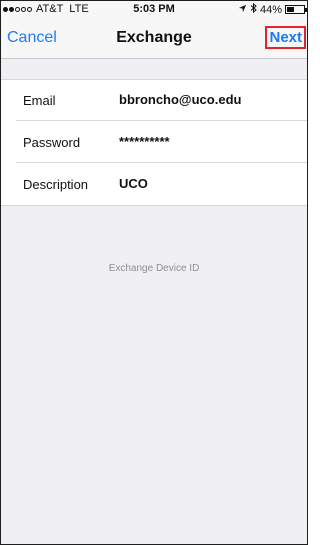 Image resolution: width=320 pixels, height=545 pixels. I want to click on description-label: Description, so click(56, 184).